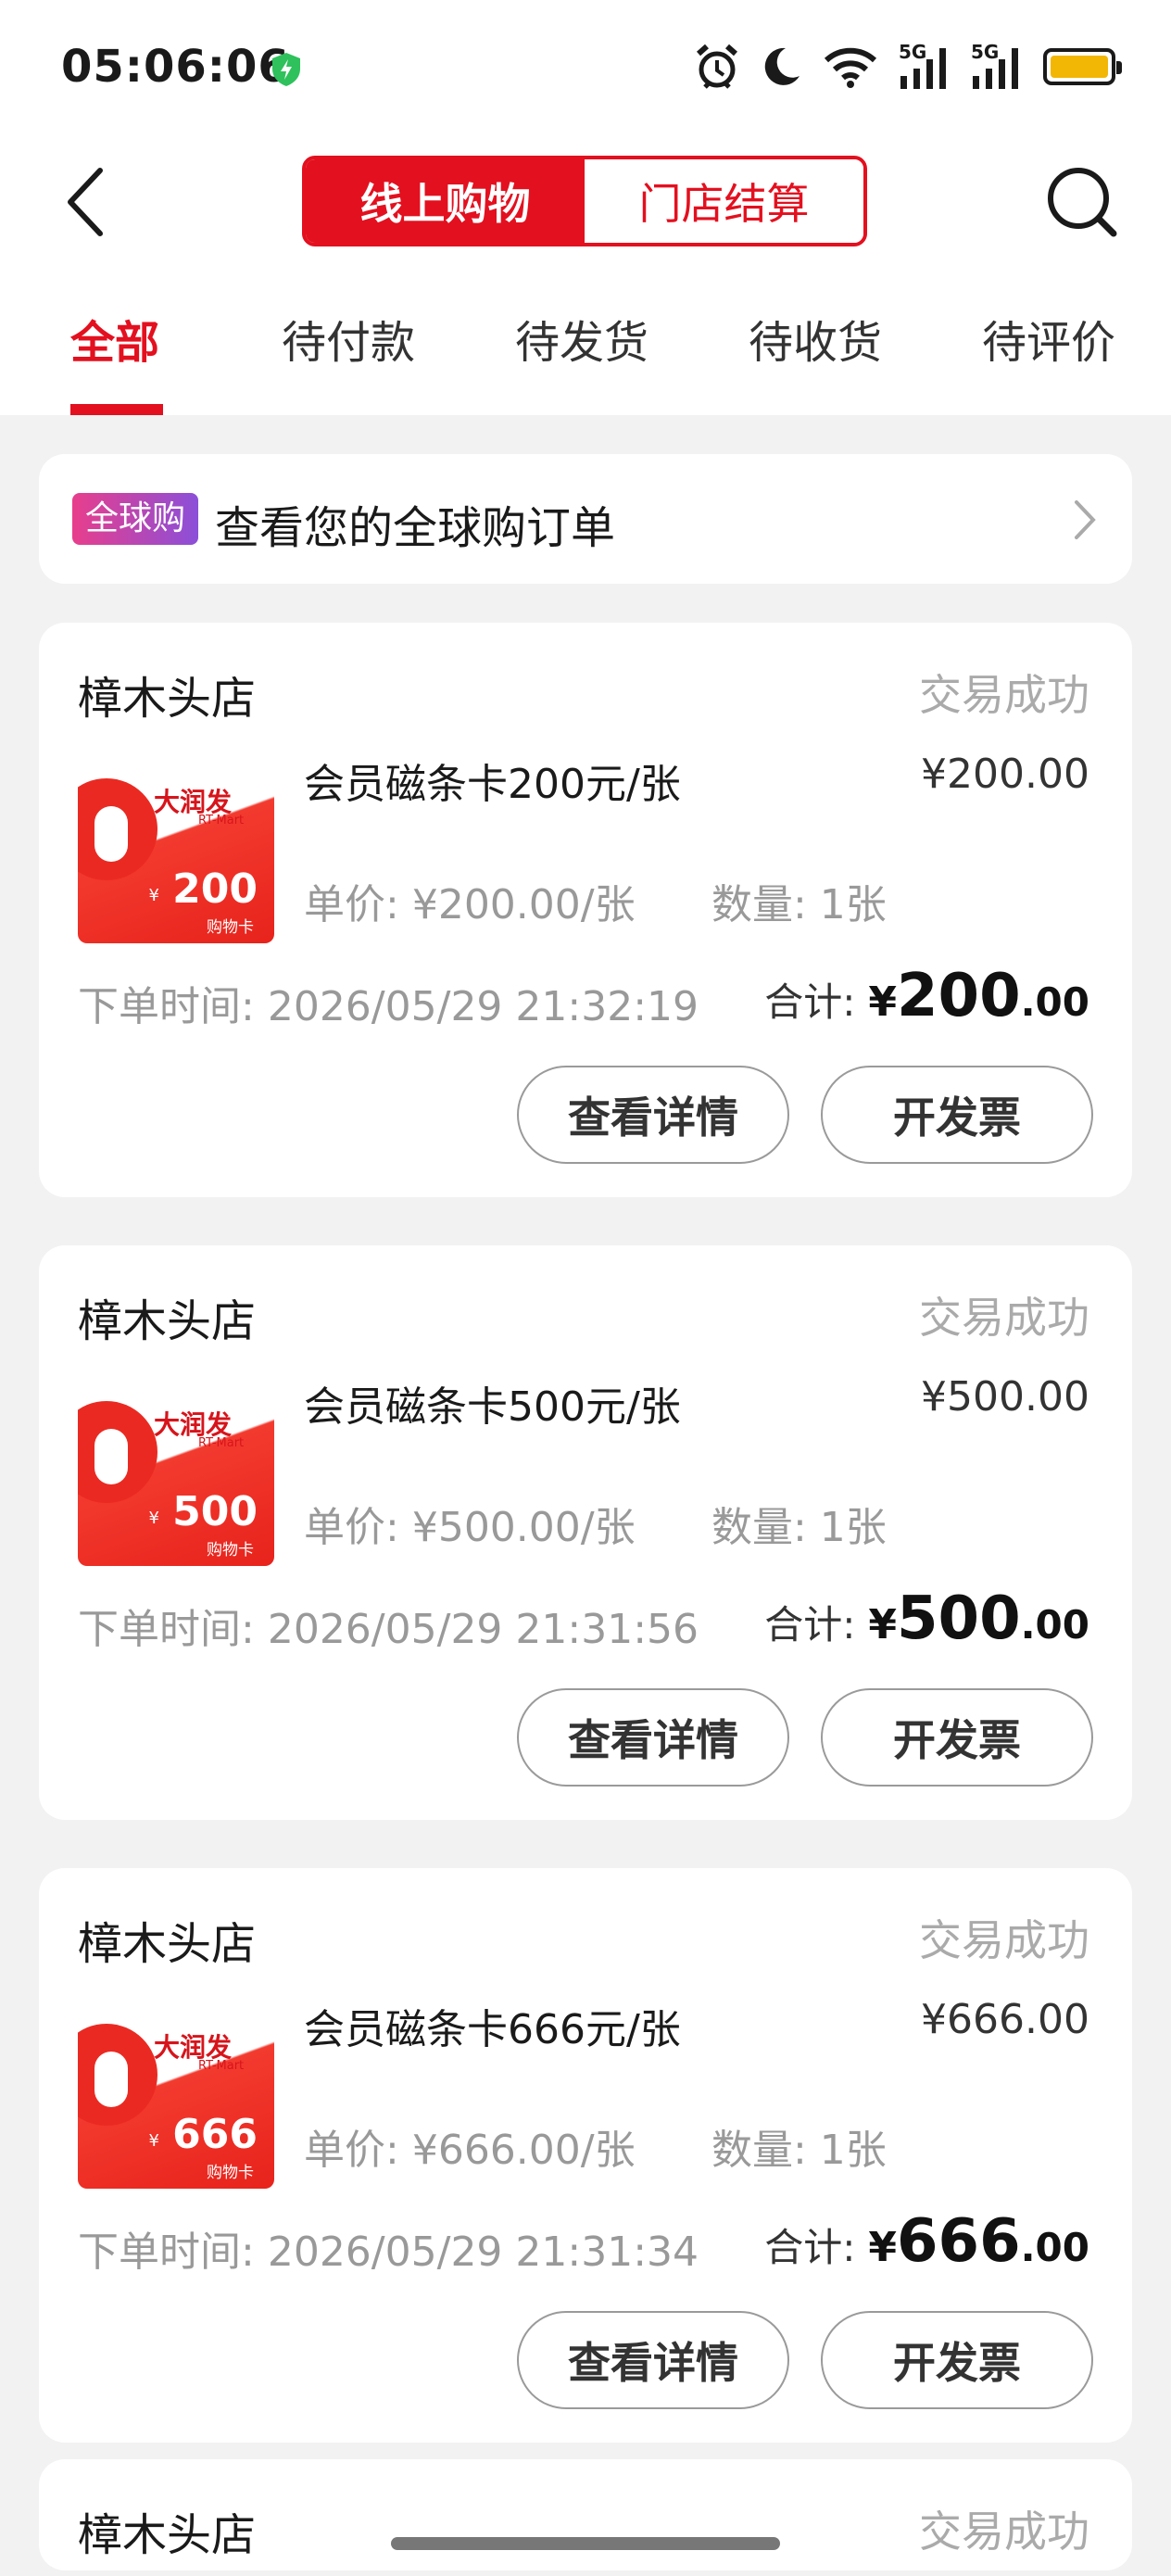 Image resolution: width=1171 pixels, height=2576 pixels. What do you see at coordinates (1086, 519) in the screenshot?
I see `chevron-right-icon` at bounding box center [1086, 519].